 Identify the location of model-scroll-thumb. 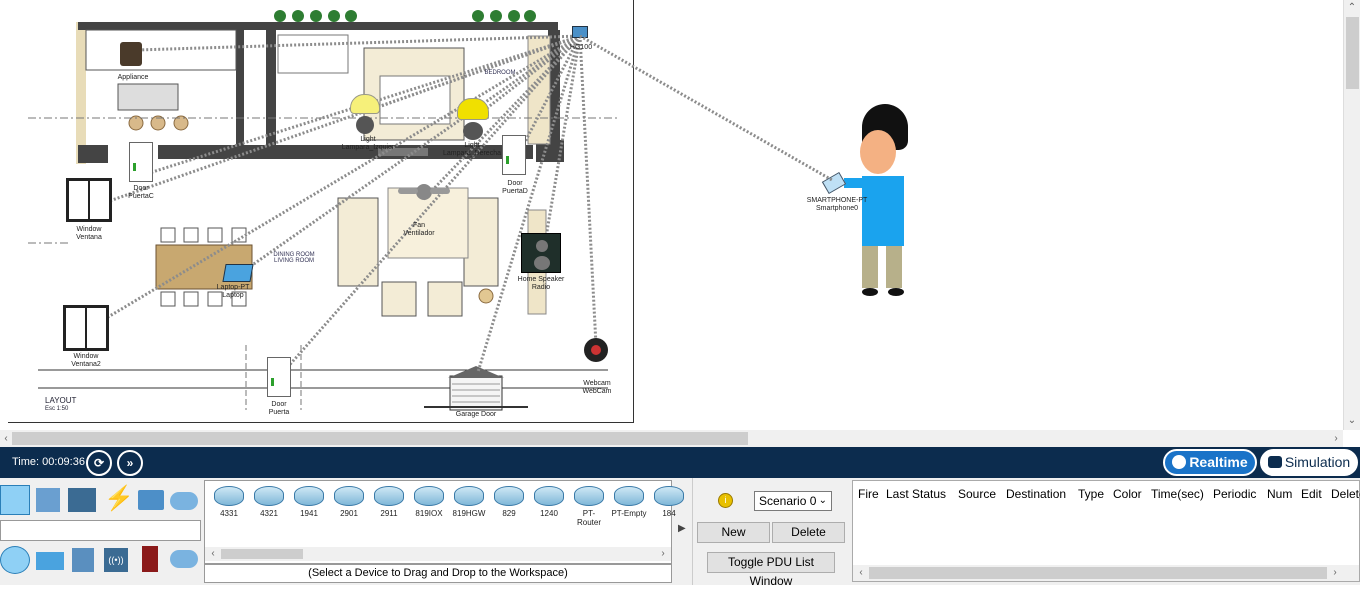
(262, 554).